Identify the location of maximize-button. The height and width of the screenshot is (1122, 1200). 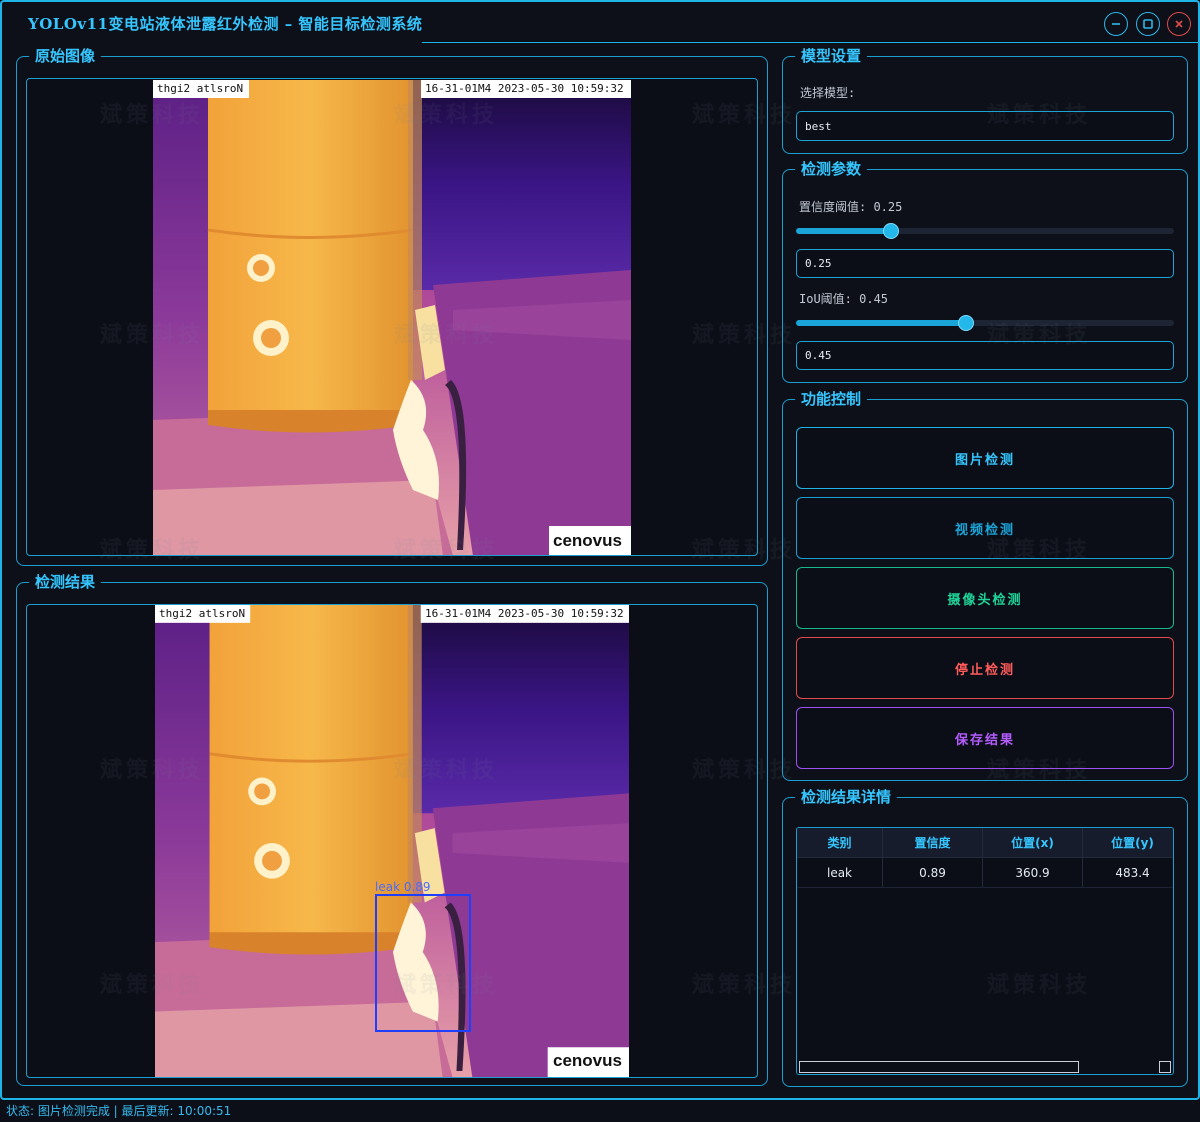
(1148, 24).